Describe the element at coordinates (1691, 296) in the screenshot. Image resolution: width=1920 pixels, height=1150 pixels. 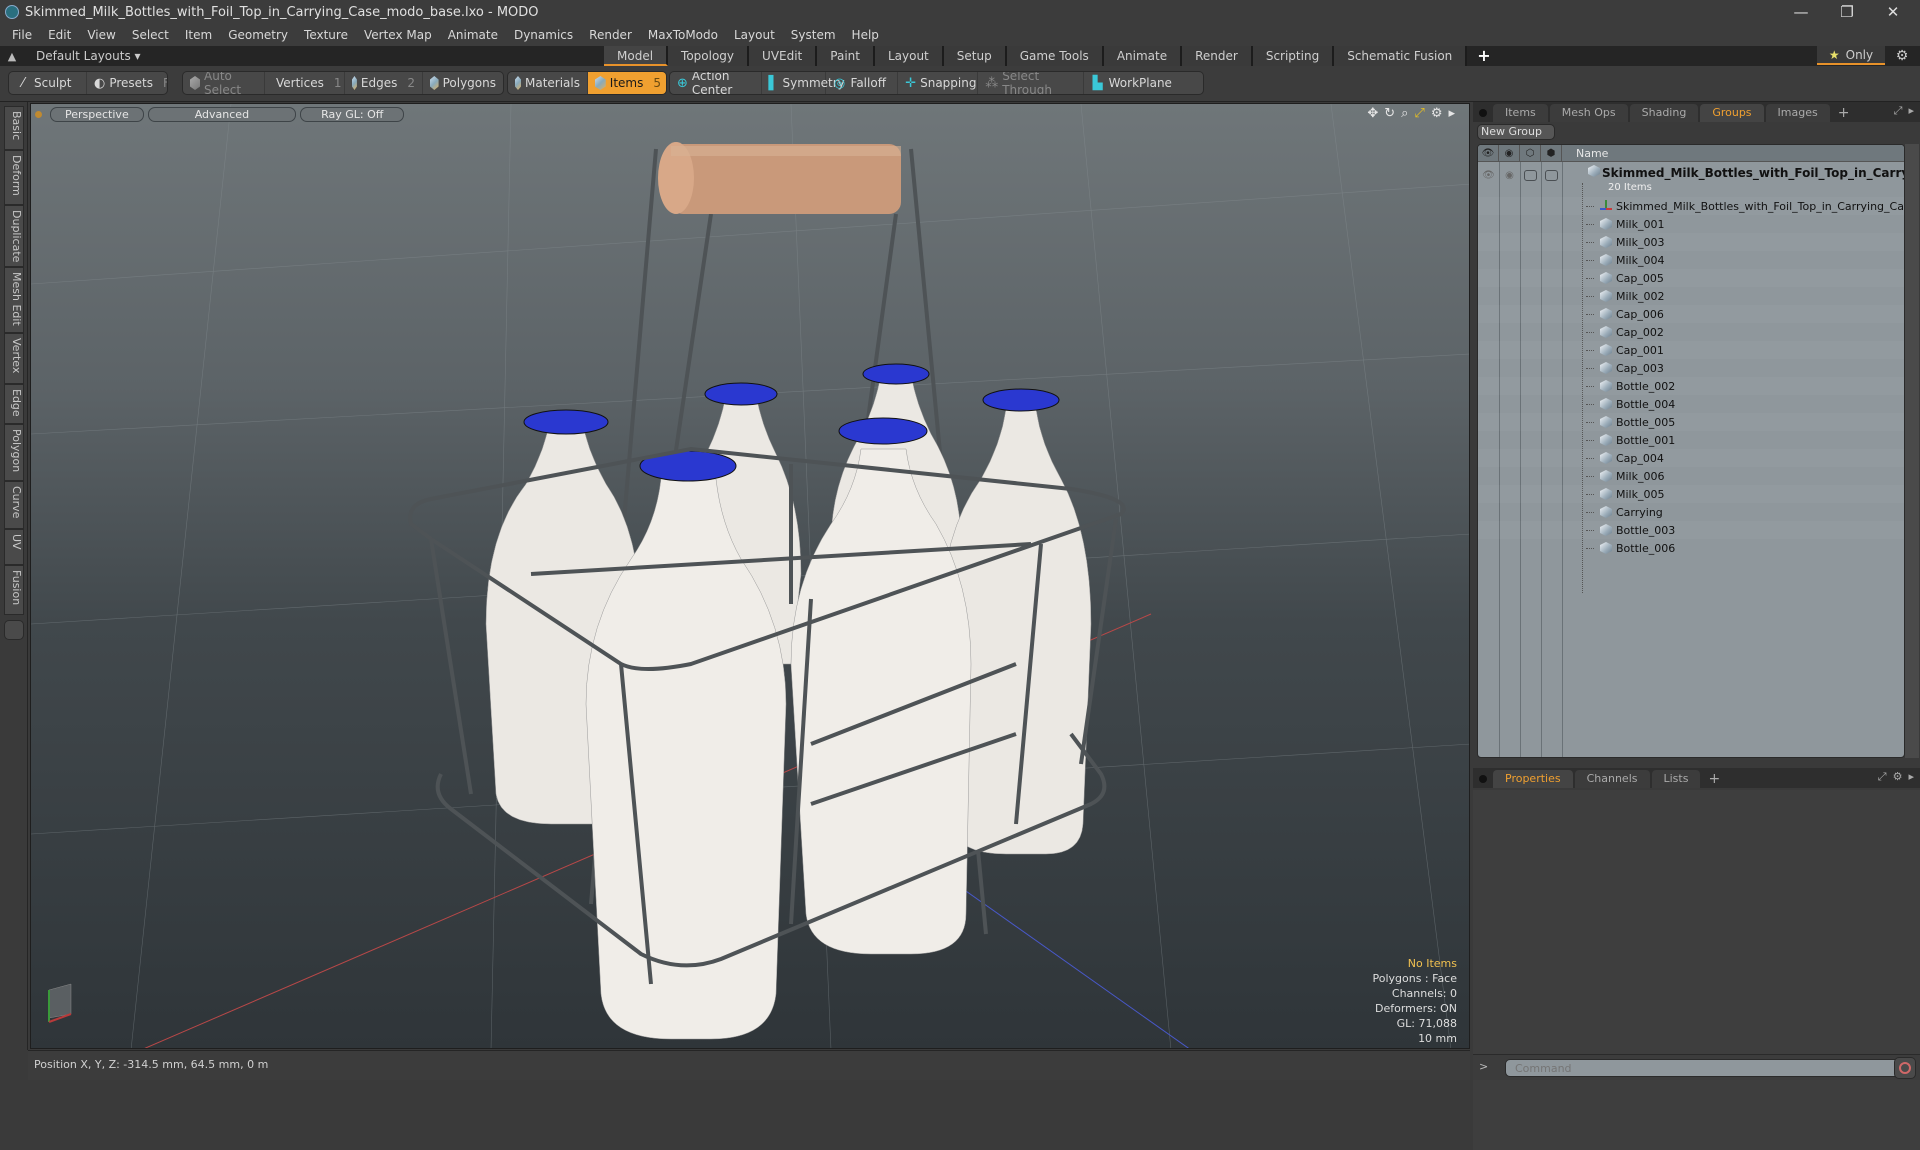
I see `list-item: Milk_002` at that location.